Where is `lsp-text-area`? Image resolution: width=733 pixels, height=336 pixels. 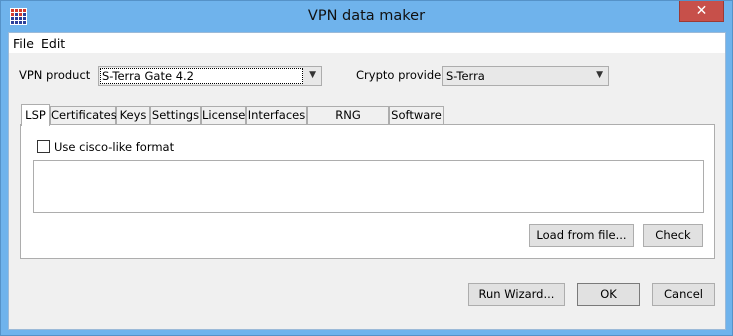 lsp-text-area is located at coordinates (368, 186).